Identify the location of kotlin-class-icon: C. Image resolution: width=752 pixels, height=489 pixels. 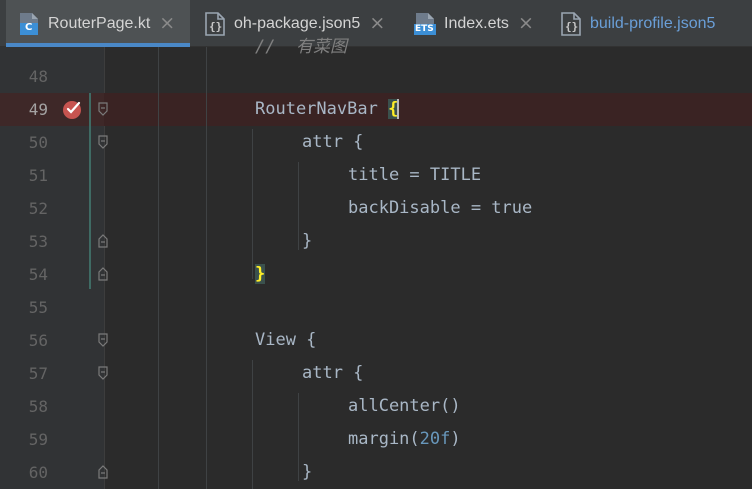
(29, 24).